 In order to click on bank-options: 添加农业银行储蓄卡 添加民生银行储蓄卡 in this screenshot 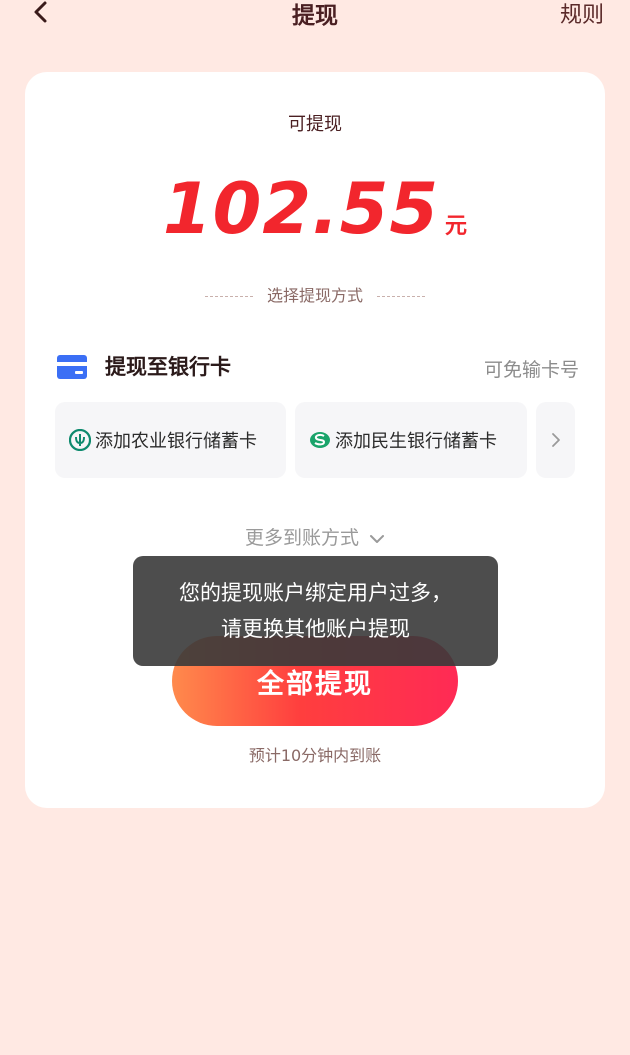, I will do `click(316, 440)`.